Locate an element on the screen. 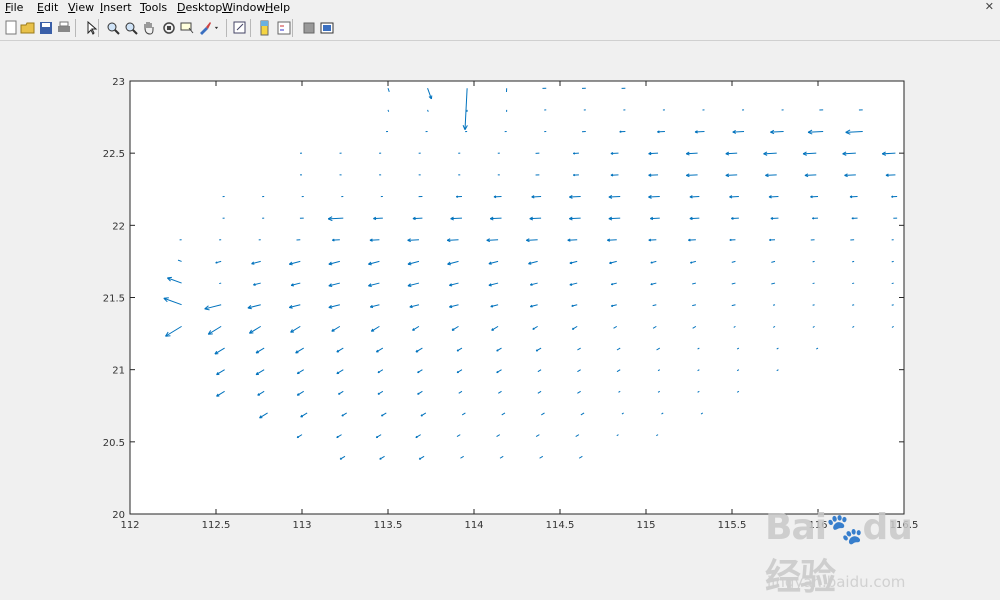 This screenshot has width=1000, height=600. x-tick-label: 116.5 is located at coordinates (904, 525).